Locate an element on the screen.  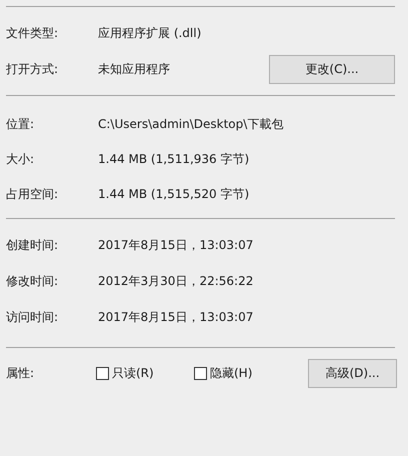
field-label: 修改时间: is located at coordinates (33, 281).